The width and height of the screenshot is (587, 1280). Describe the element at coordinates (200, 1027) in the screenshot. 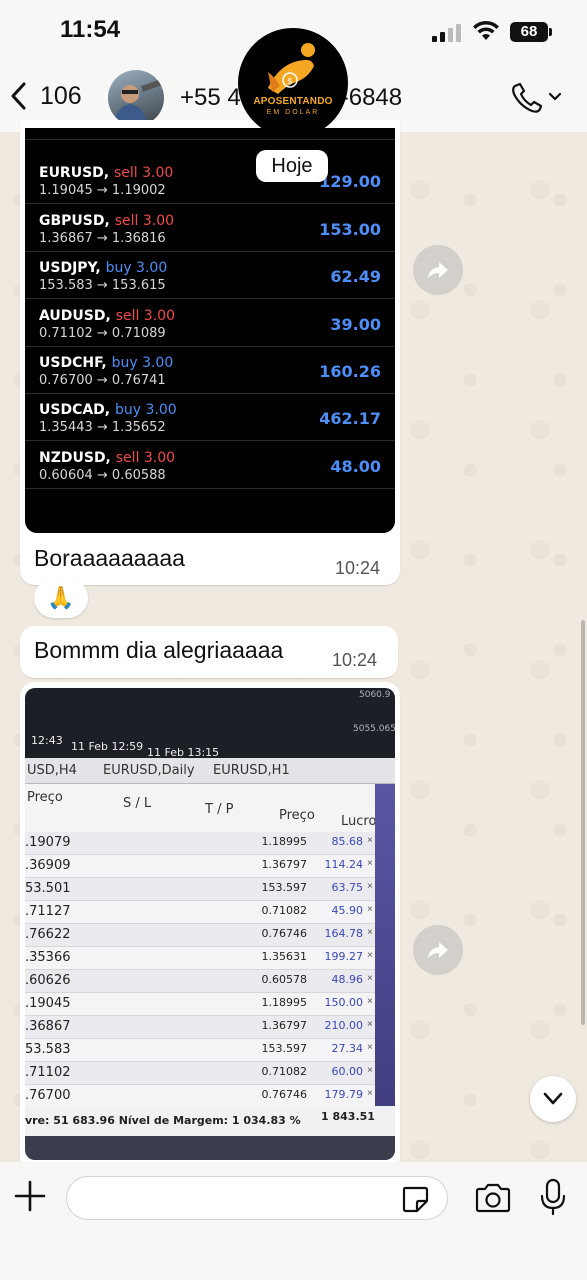

I see `table-row: .36867 1.36797 210.00 ×` at that location.